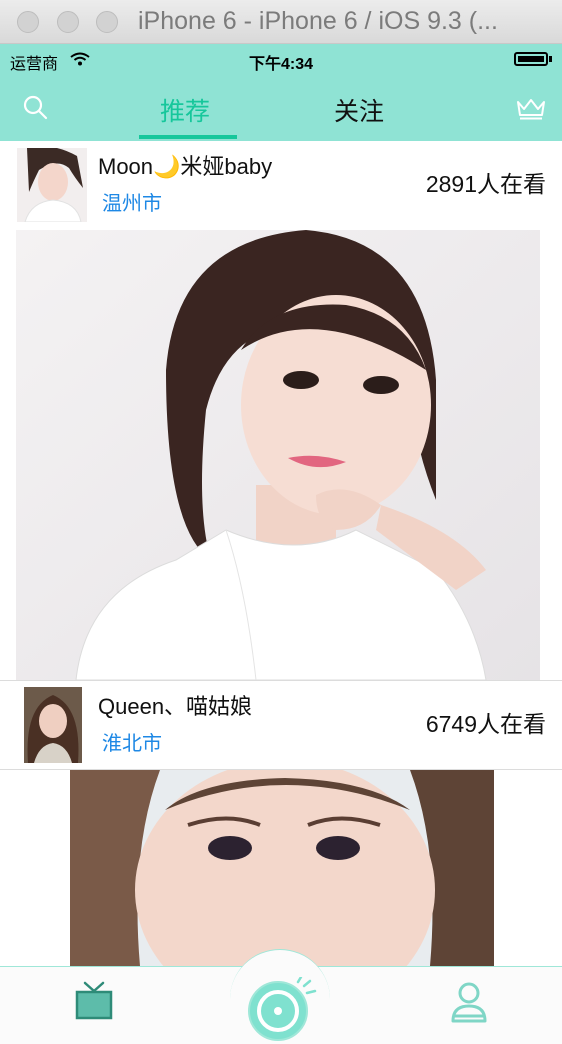 The width and height of the screenshot is (562, 1044). I want to click on minimize-window-button, so click(68, 22).